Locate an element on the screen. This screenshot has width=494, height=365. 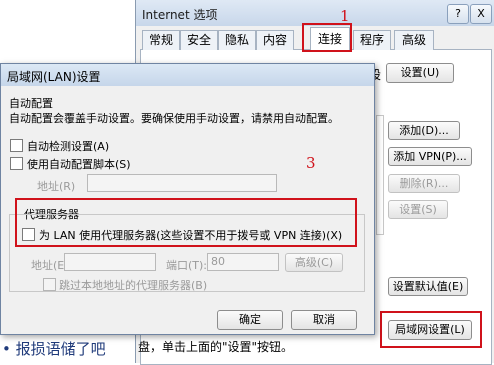
lan-settings-highlight is located at coordinates (431, 329).